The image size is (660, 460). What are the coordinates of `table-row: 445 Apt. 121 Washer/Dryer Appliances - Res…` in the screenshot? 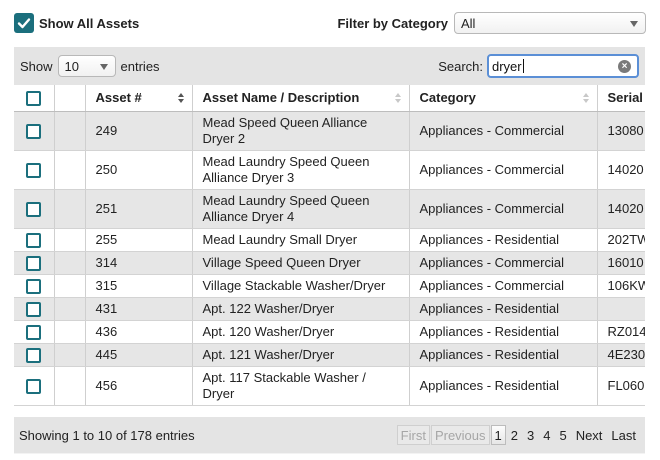 It's located at (329, 355).